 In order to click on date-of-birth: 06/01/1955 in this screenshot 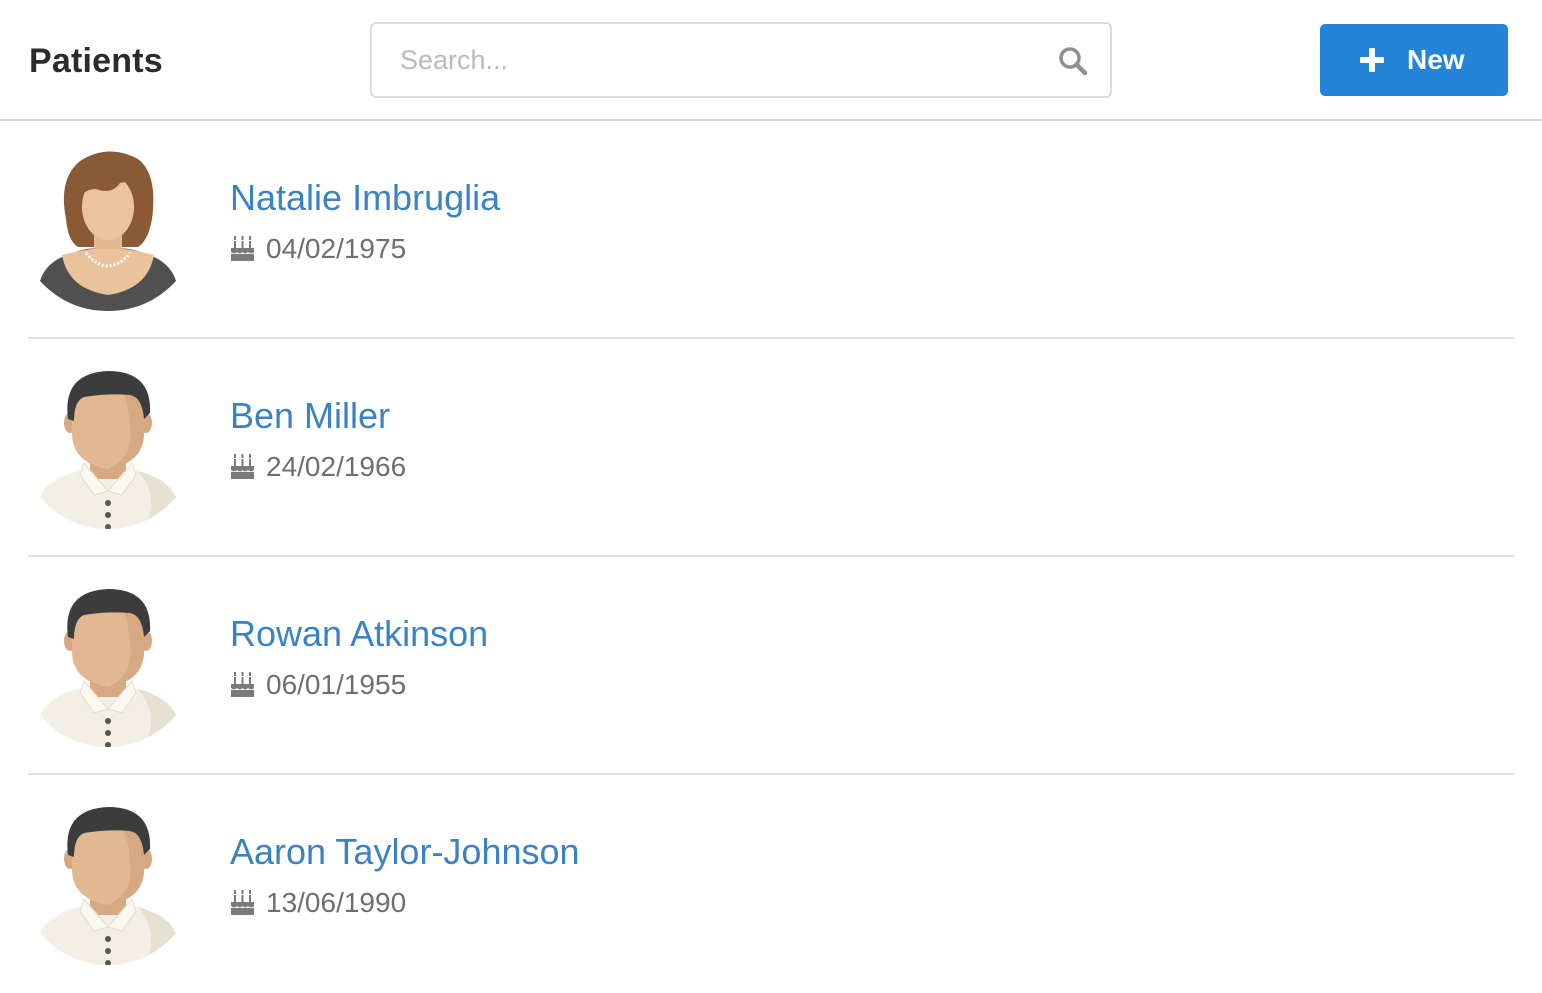, I will do `click(336, 684)`.